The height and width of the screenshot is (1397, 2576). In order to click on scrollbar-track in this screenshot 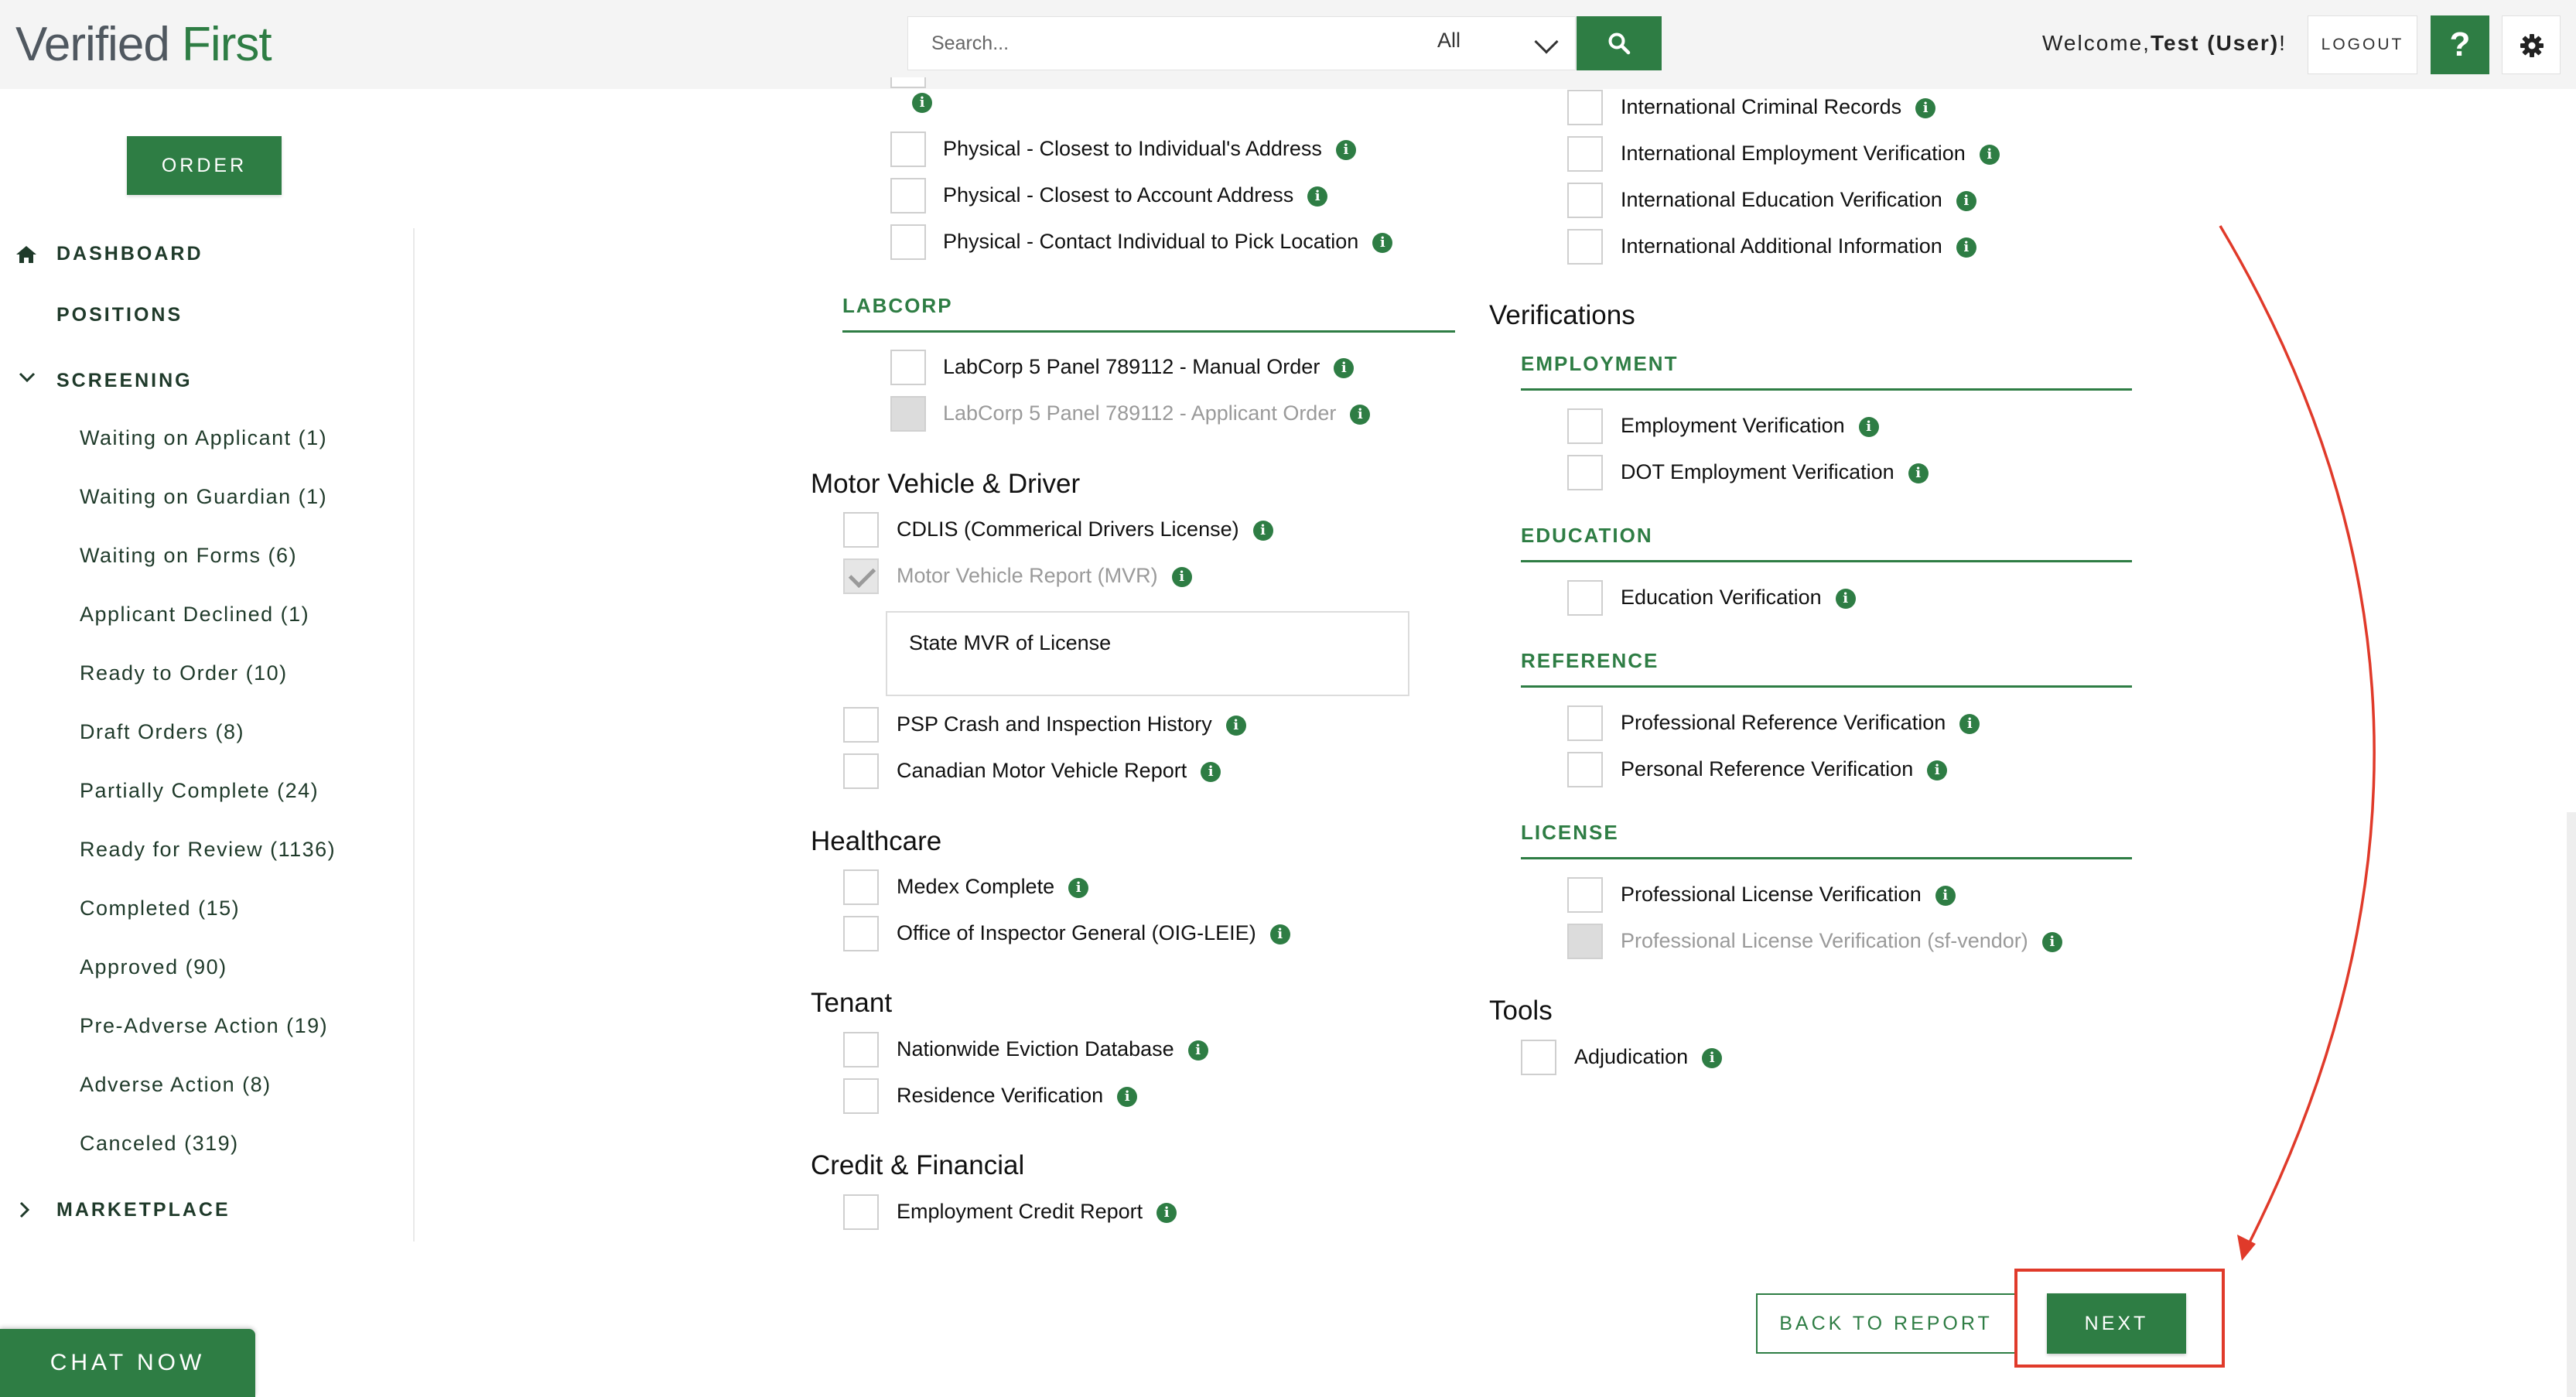, I will do `click(2571, 1104)`.